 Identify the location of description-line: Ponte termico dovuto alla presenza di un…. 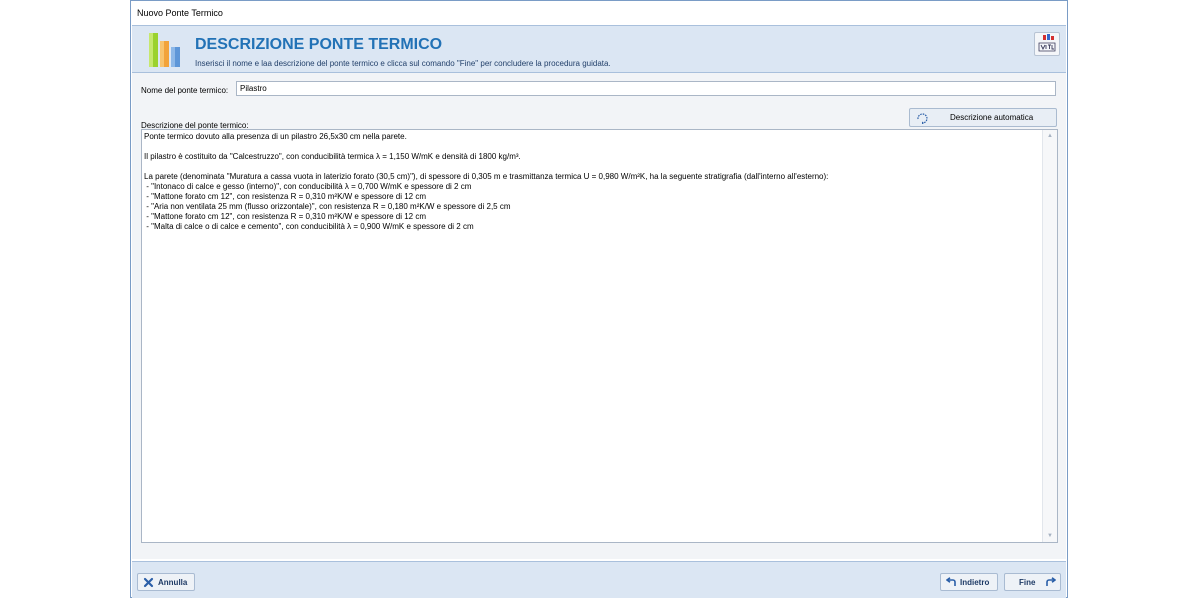
(275, 136).